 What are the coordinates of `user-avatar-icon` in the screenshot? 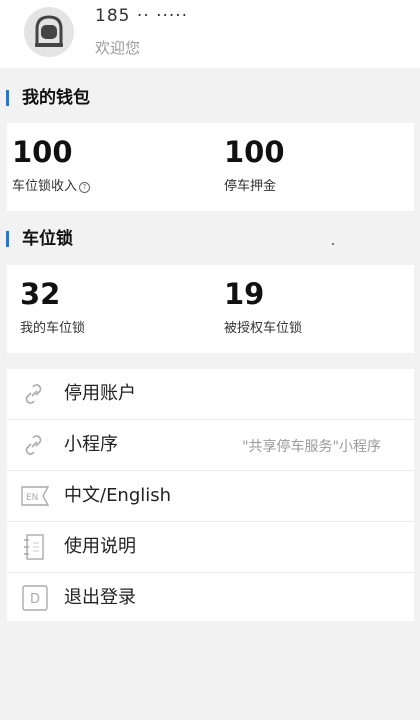 It's located at (49, 31).